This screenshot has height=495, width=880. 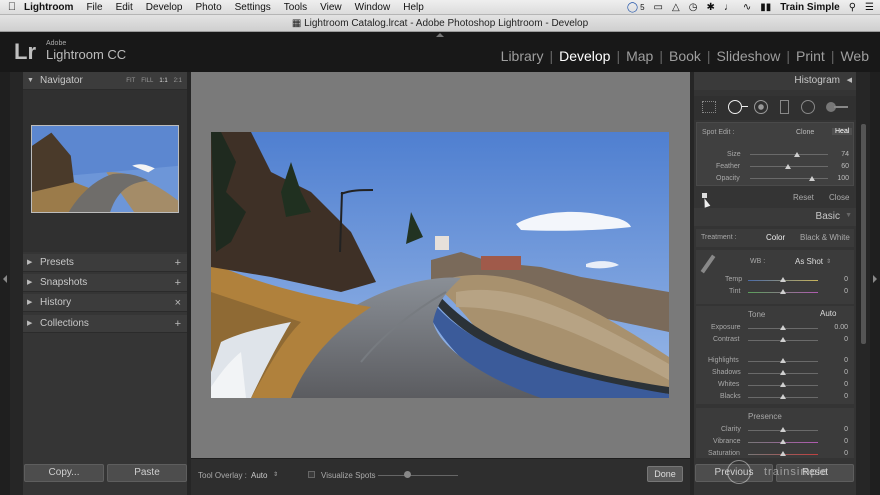 What do you see at coordinates (253, 7) in the screenshot?
I see `menu-settings: Settings` at bounding box center [253, 7].